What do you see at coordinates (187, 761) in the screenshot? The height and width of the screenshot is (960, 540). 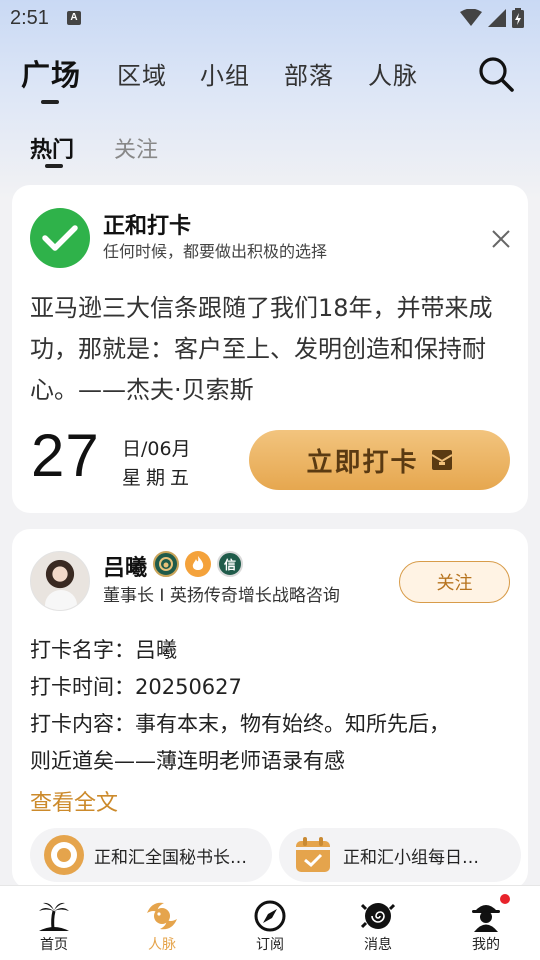 I see `post-line-content-cont: 则近道矣——薄连明老师语录有感` at bounding box center [187, 761].